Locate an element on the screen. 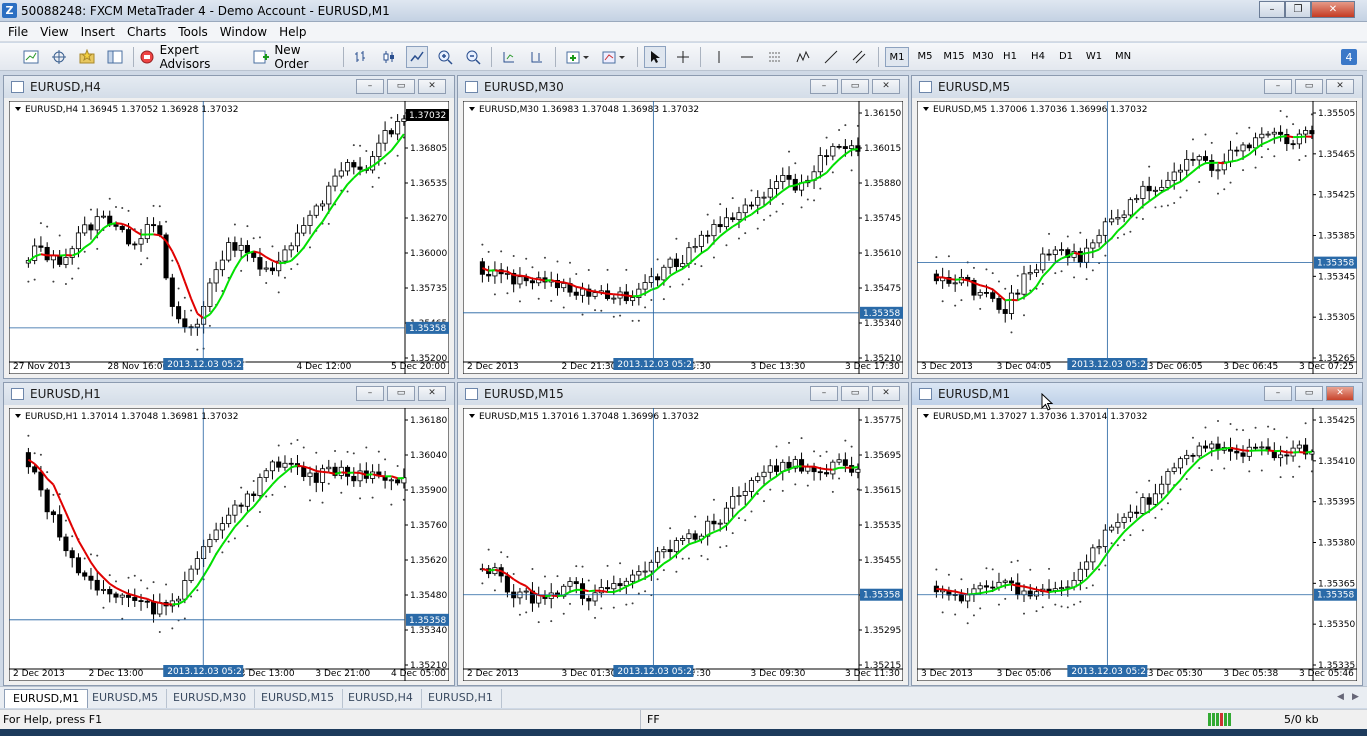  tab-eurusd-m5: EURUSD,M5 is located at coordinates (126, 698).